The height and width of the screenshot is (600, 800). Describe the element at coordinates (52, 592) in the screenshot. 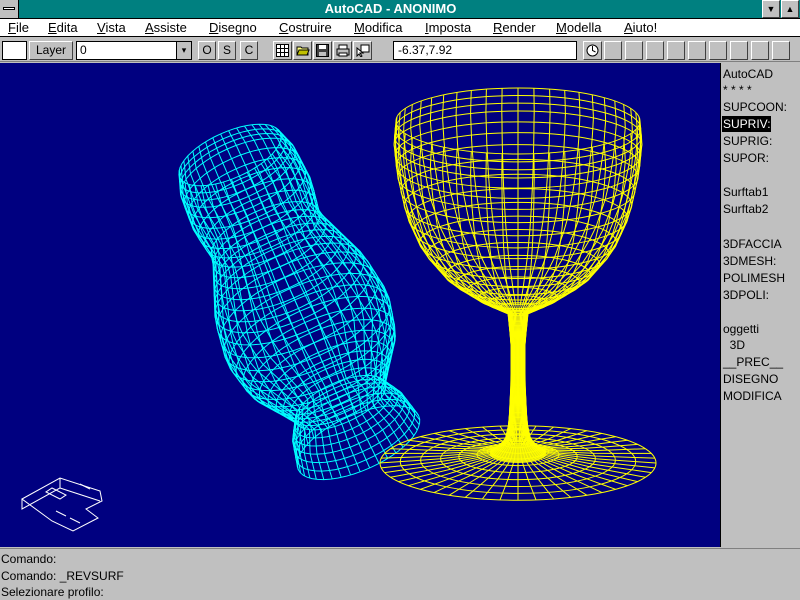

I see `command-prompt-line: Selezionare profilo:` at that location.